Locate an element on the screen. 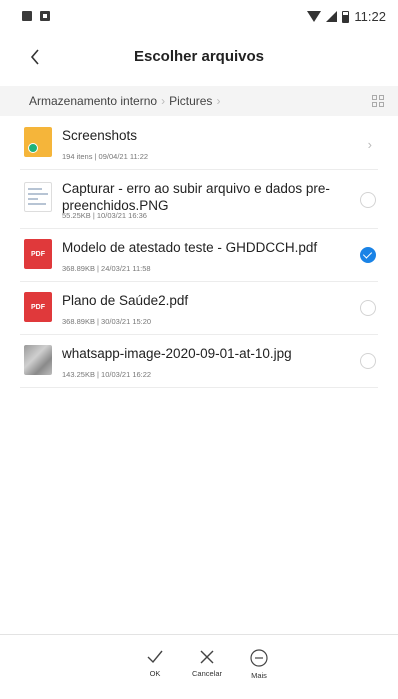 The image size is (398, 699). file-name: Screenshots is located at coordinates (100, 135).